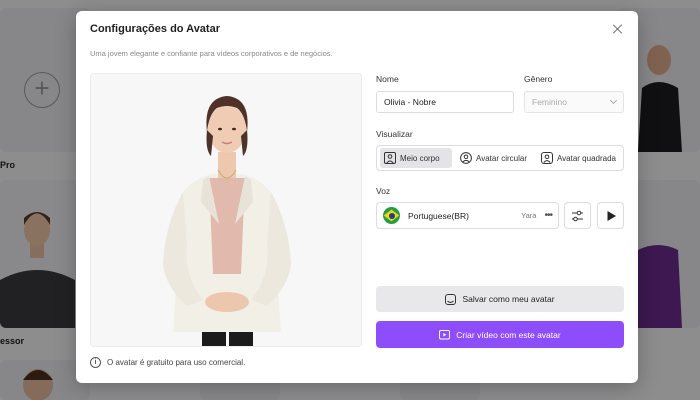 The height and width of the screenshot is (400, 700). I want to click on save-avatar-label: Salvar como meu avatar, so click(508, 299).